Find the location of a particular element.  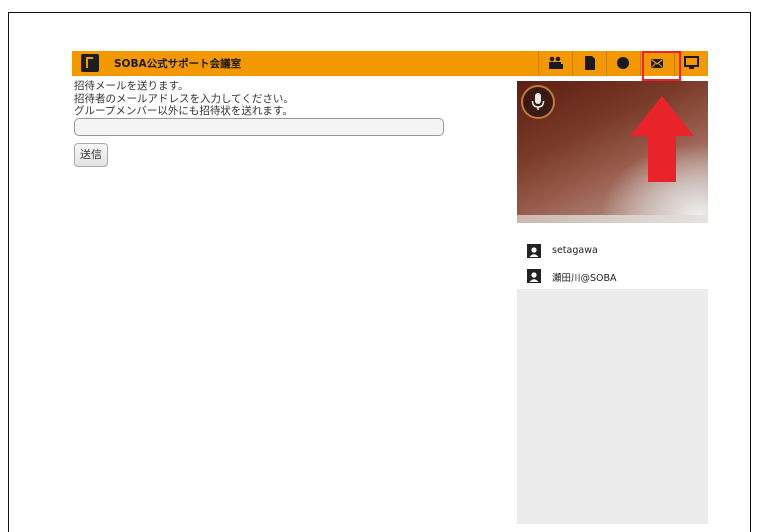

record-circle-icon is located at coordinates (623, 63).